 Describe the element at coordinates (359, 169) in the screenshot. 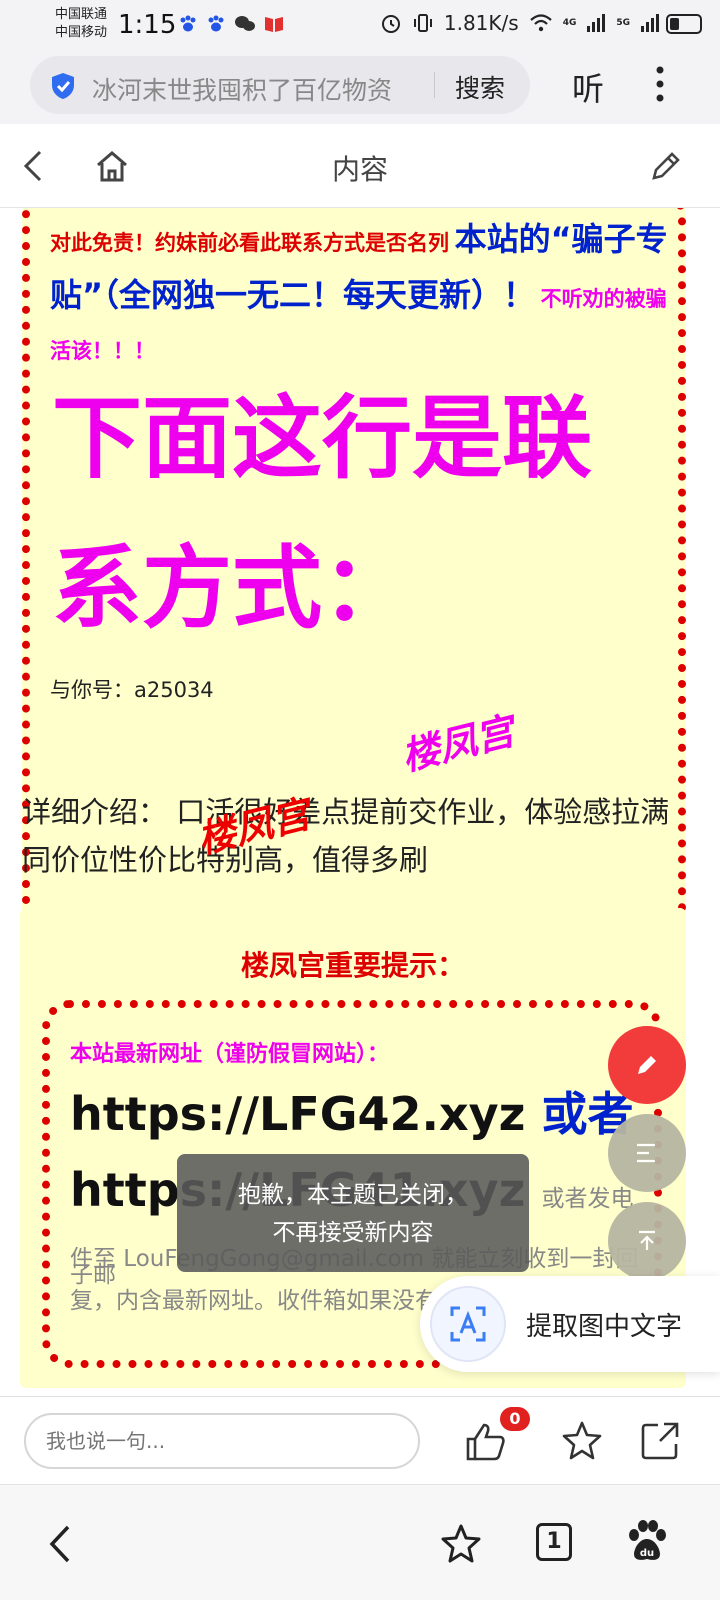

I see `page-title: 内容` at that location.